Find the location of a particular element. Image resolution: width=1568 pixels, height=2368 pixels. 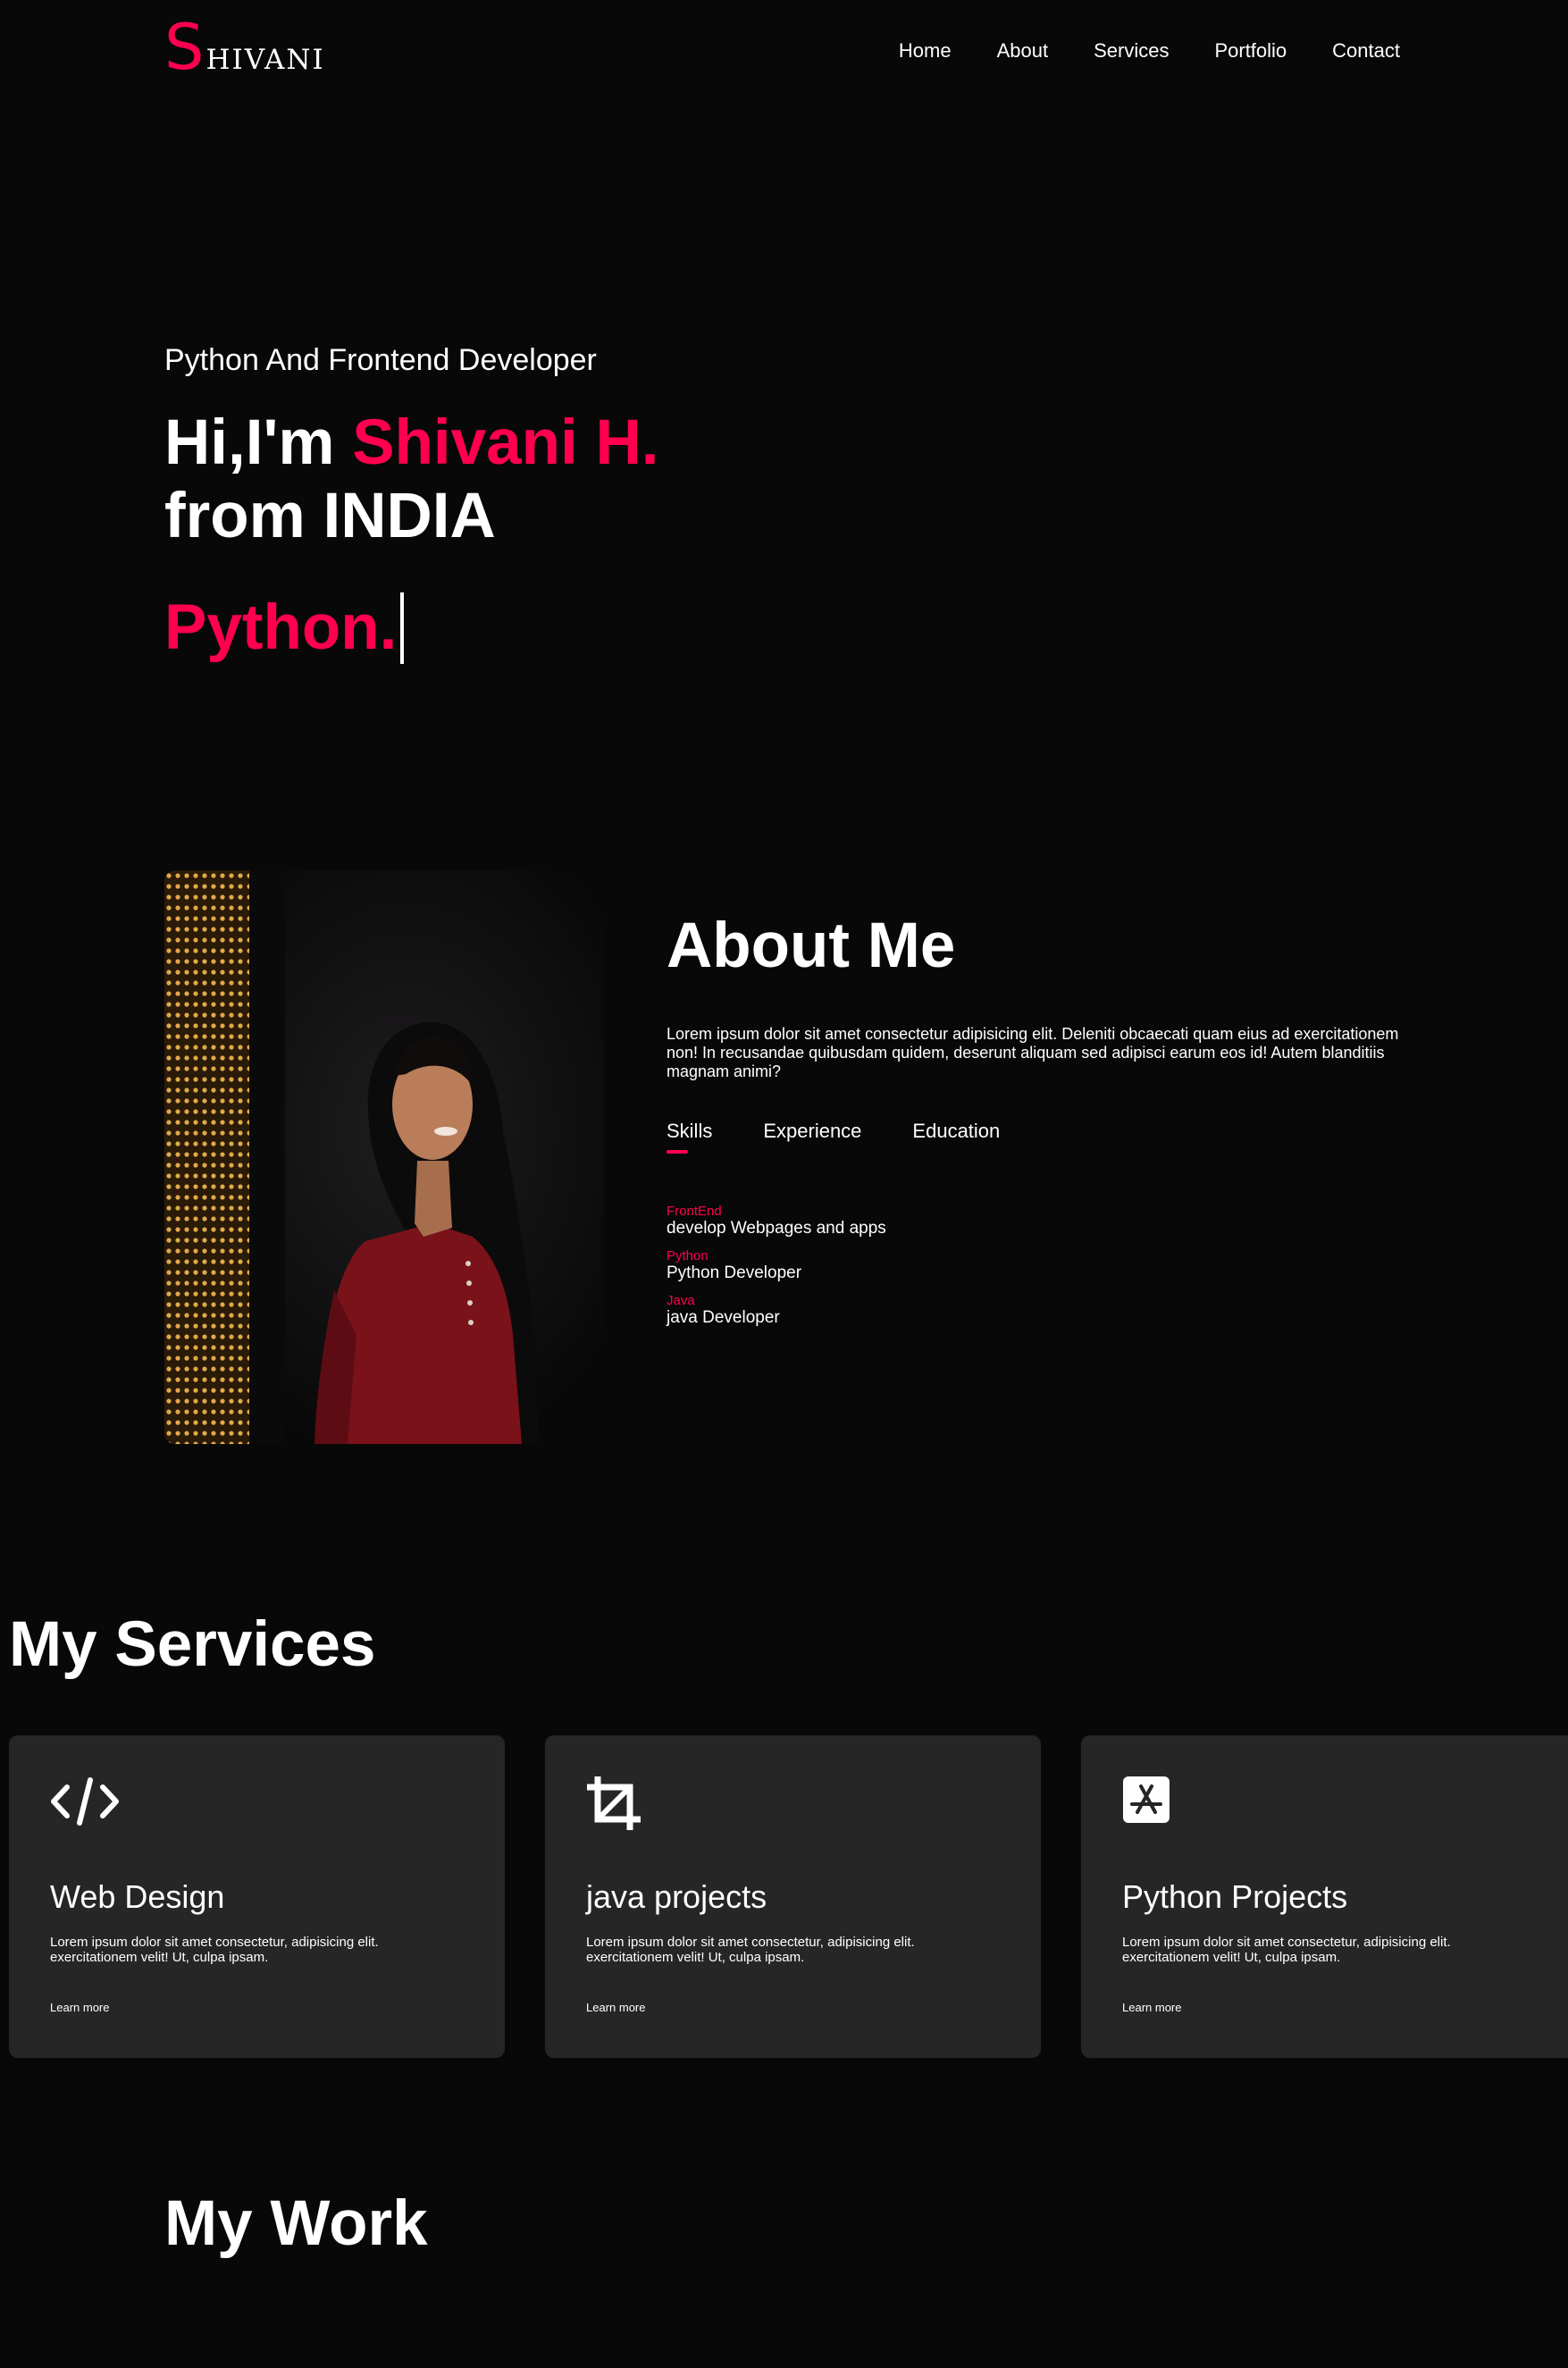

hero-typed-text: Python. is located at coordinates (284, 628).